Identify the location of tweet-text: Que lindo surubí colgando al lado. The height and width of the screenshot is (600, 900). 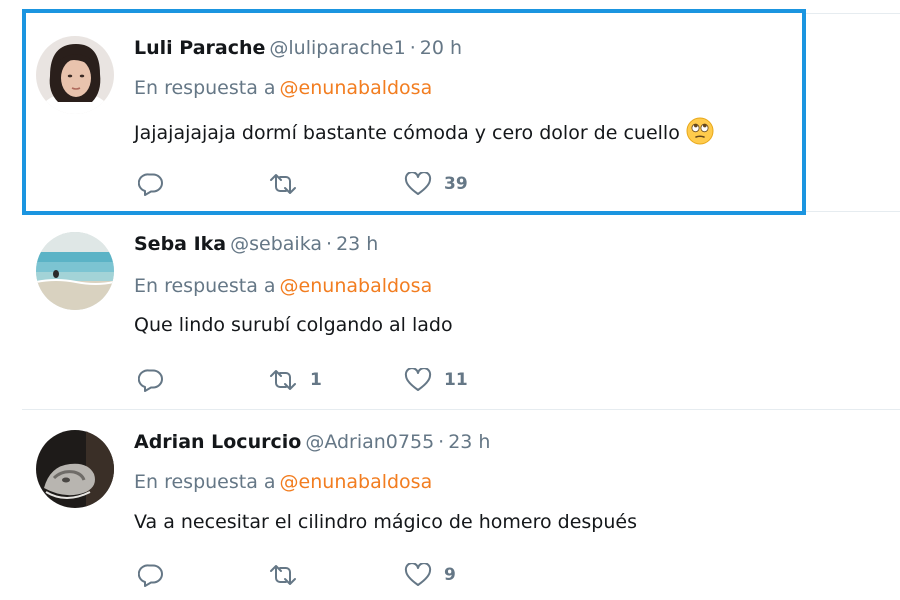
(293, 325).